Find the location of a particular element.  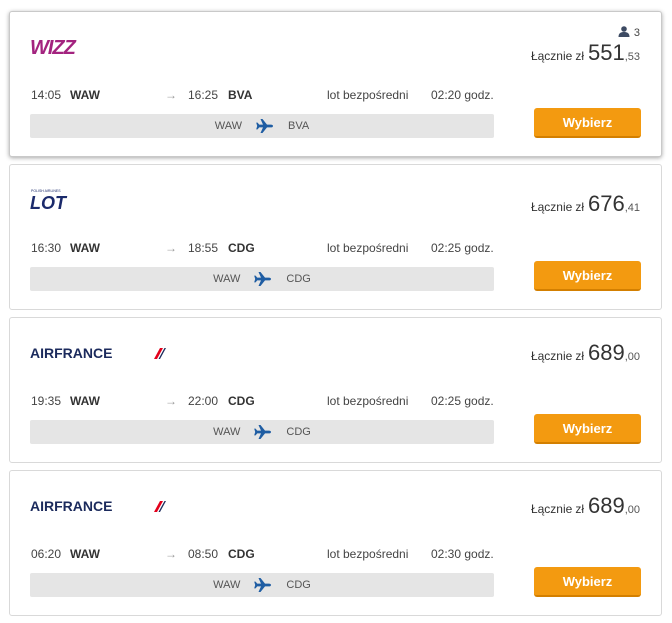

lot-logo: POLISH AIRLINES LOT is located at coordinates (55, 200).